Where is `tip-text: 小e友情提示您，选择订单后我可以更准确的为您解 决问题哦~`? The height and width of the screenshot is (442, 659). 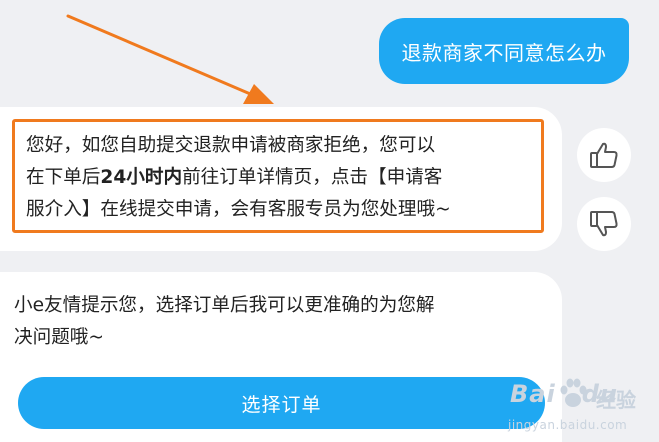 tip-text: 小e友情提示您，选择订单后我可以更准确的为您解 决问题哦~ is located at coordinates (279, 322).